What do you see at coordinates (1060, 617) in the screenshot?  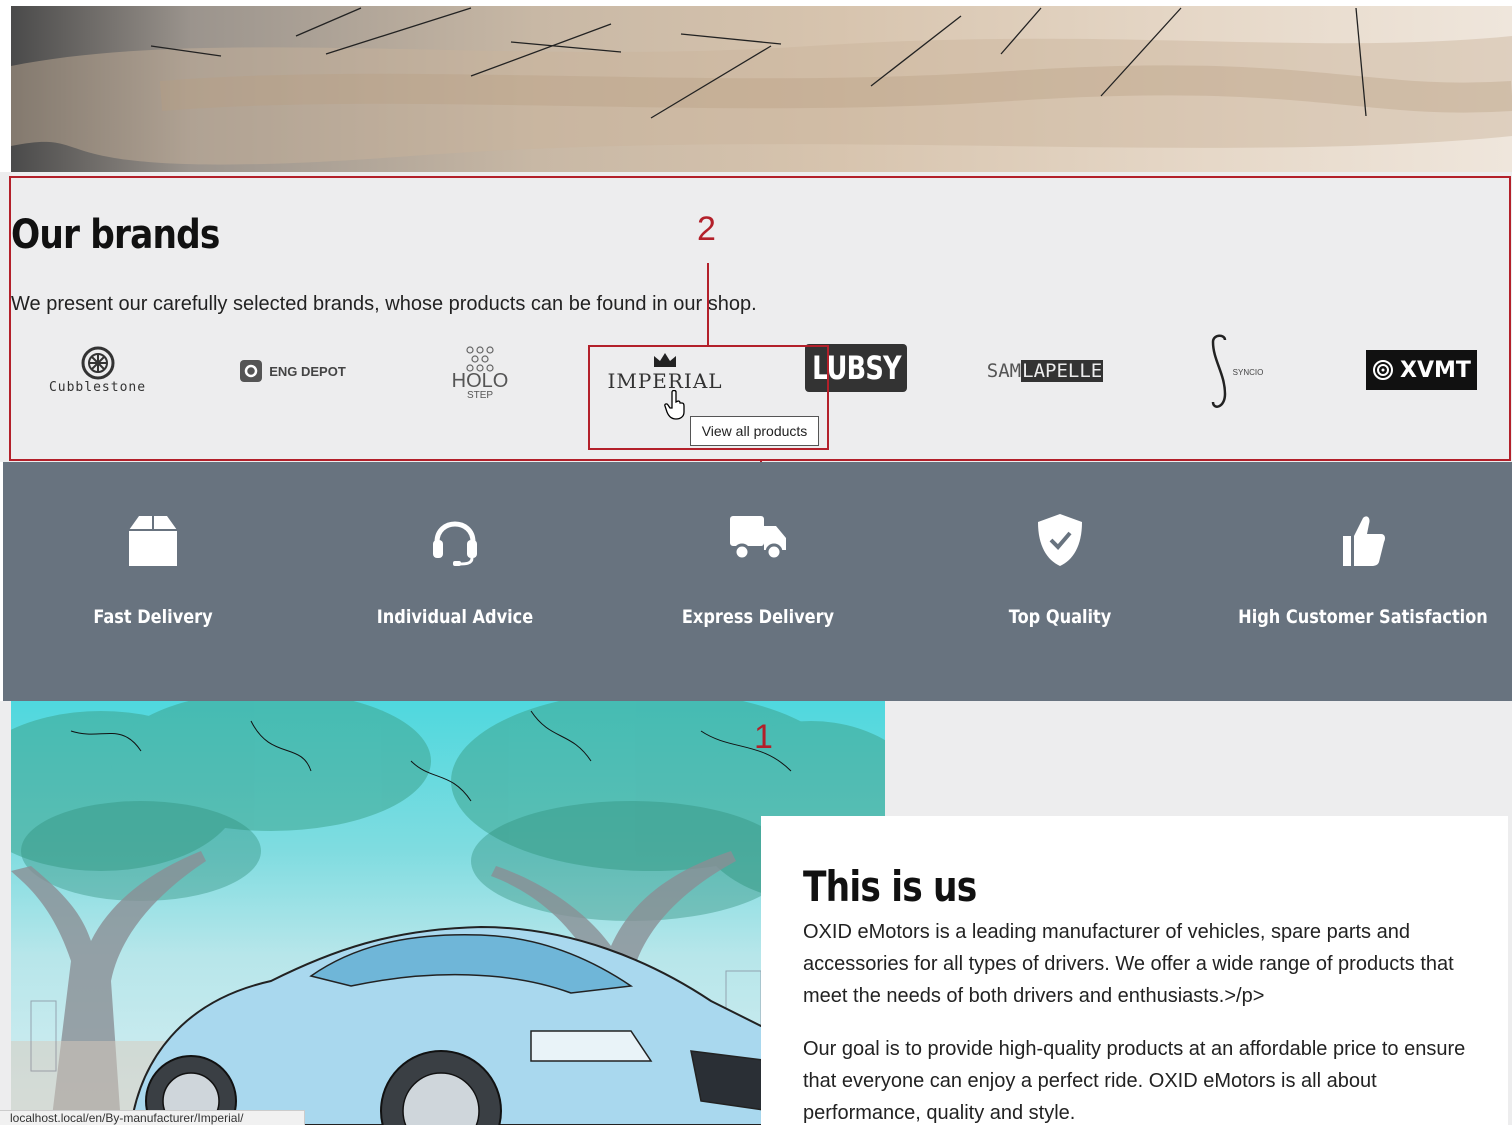 I see `feature-label: Top Quality` at bounding box center [1060, 617].